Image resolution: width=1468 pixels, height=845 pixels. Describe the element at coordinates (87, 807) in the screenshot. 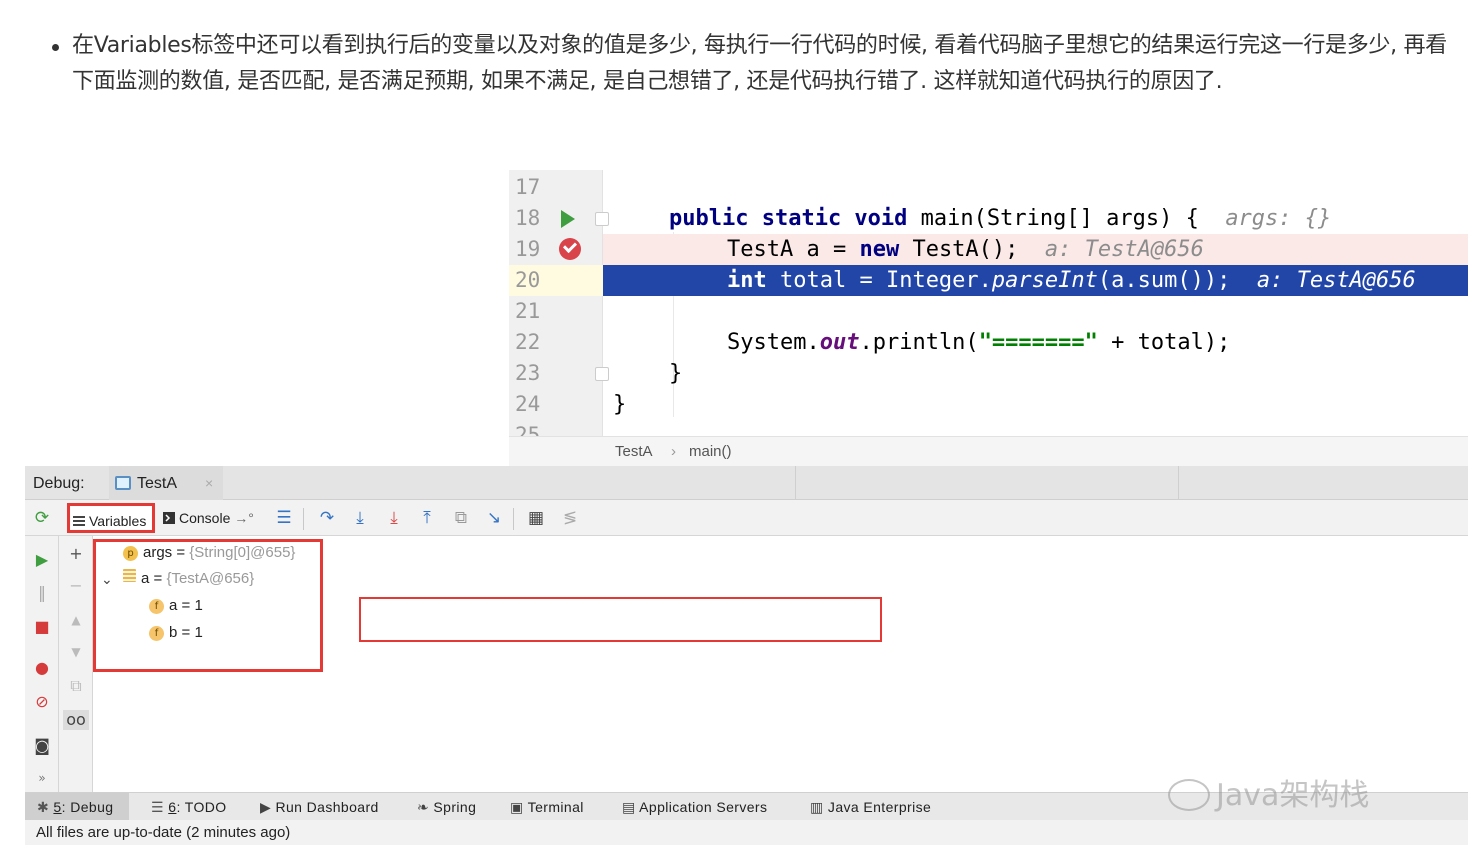

I see `tool-debug-label: : Debug` at that location.